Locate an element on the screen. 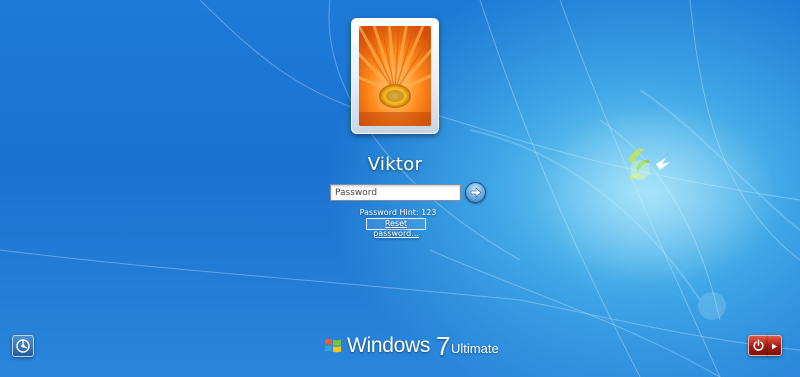 Image resolution: width=800 pixels, height=377 pixels. triangle-right-icon is located at coordinates (774, 346).